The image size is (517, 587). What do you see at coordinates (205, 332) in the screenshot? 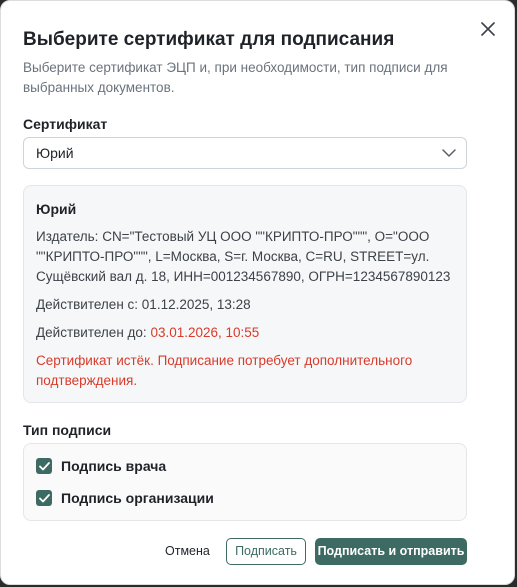
I see `valid-to-value: 03.01.2026, 10:55` at bounding box center [205, 332].